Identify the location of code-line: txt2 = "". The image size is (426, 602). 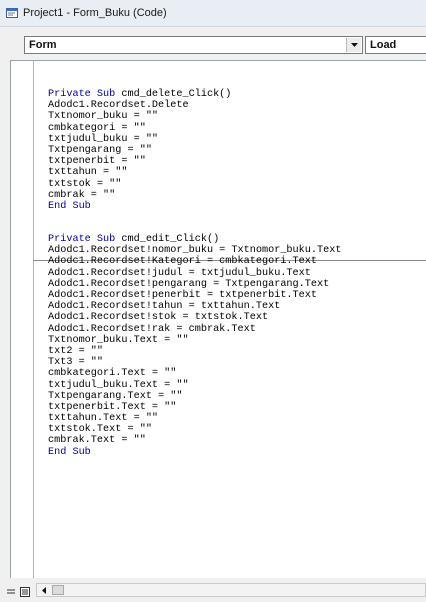
(194, 351).